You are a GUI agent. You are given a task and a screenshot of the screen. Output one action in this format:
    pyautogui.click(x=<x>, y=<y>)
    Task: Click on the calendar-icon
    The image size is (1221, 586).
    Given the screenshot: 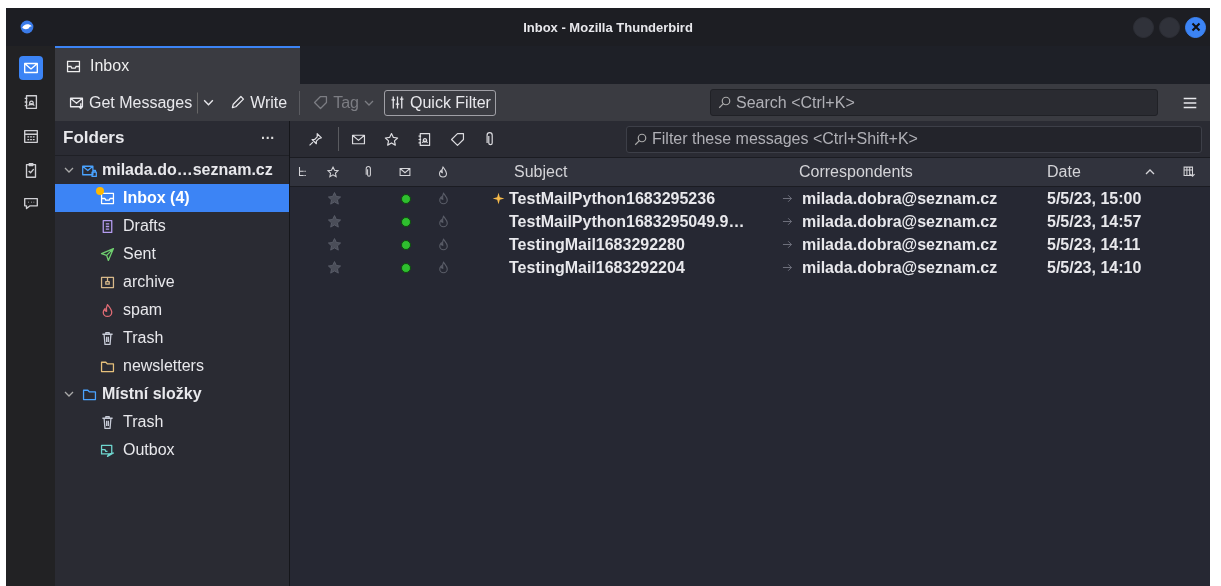 What is the action you would take?
    pyautogui.click(x=30, y=136)
    